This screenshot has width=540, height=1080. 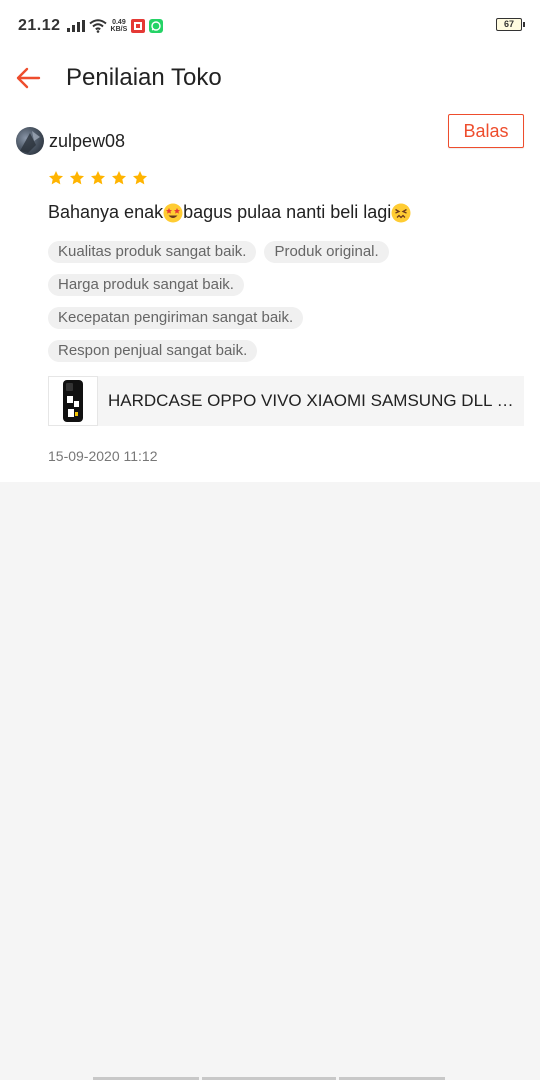 I want to click on wifi-icon, so click(x=97, y=26).